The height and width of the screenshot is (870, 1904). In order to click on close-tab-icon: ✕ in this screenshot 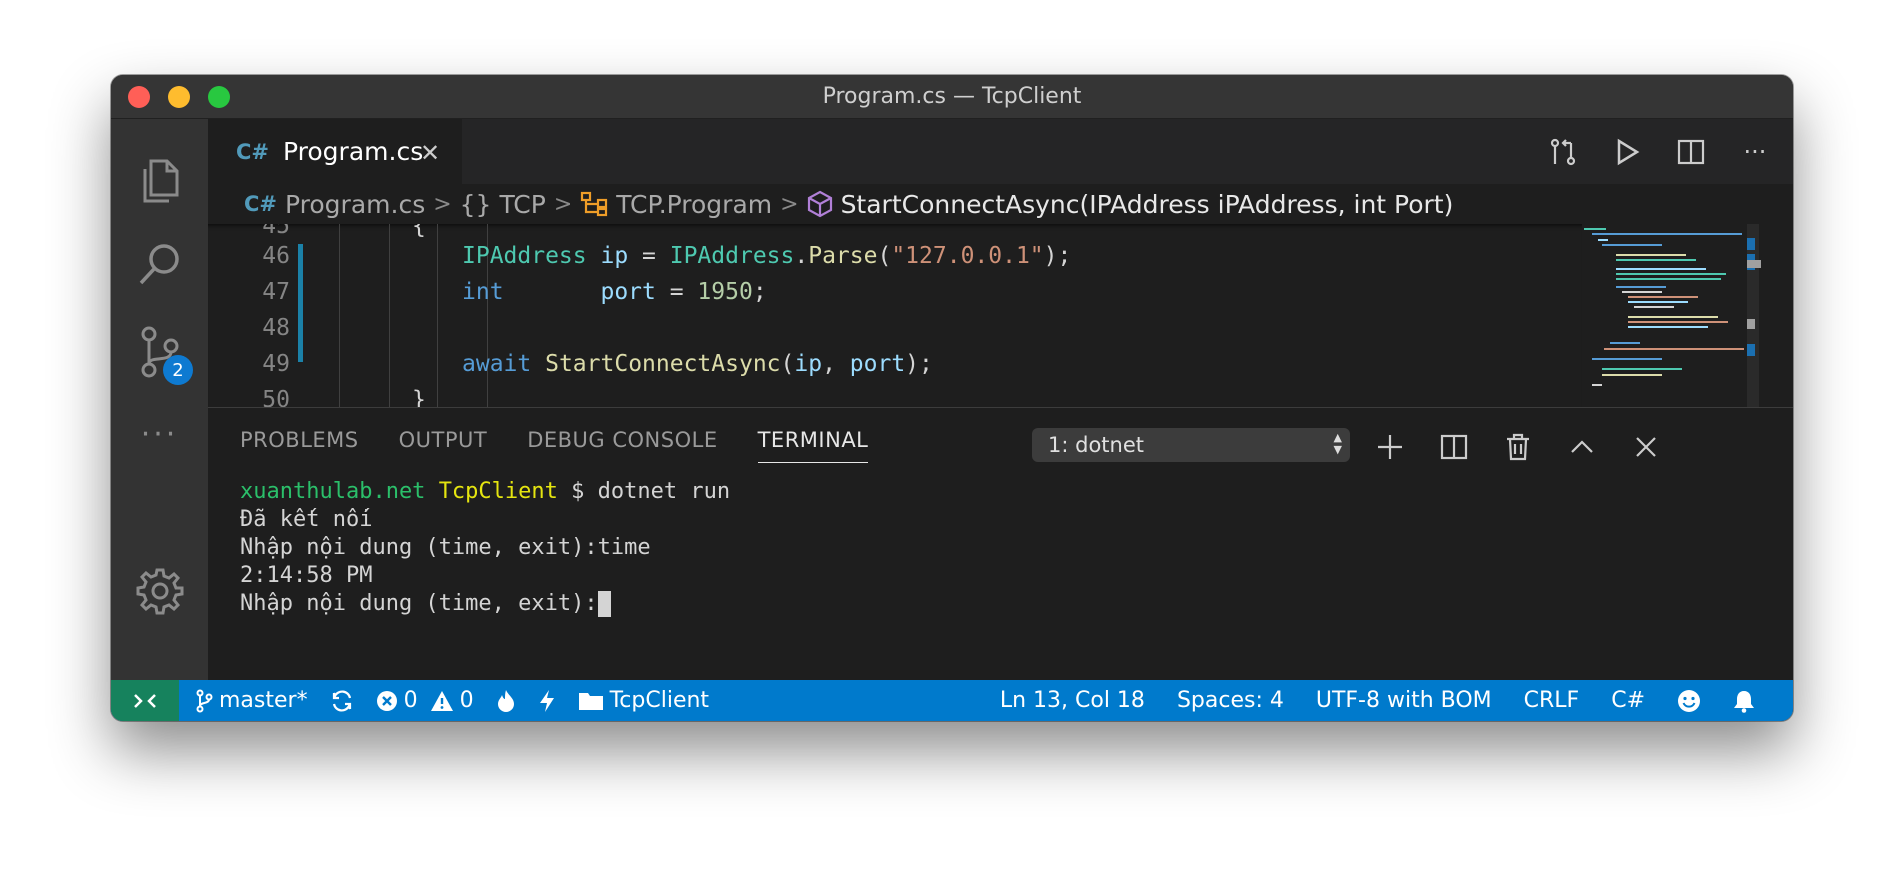, I will do `click(430, 153)`.